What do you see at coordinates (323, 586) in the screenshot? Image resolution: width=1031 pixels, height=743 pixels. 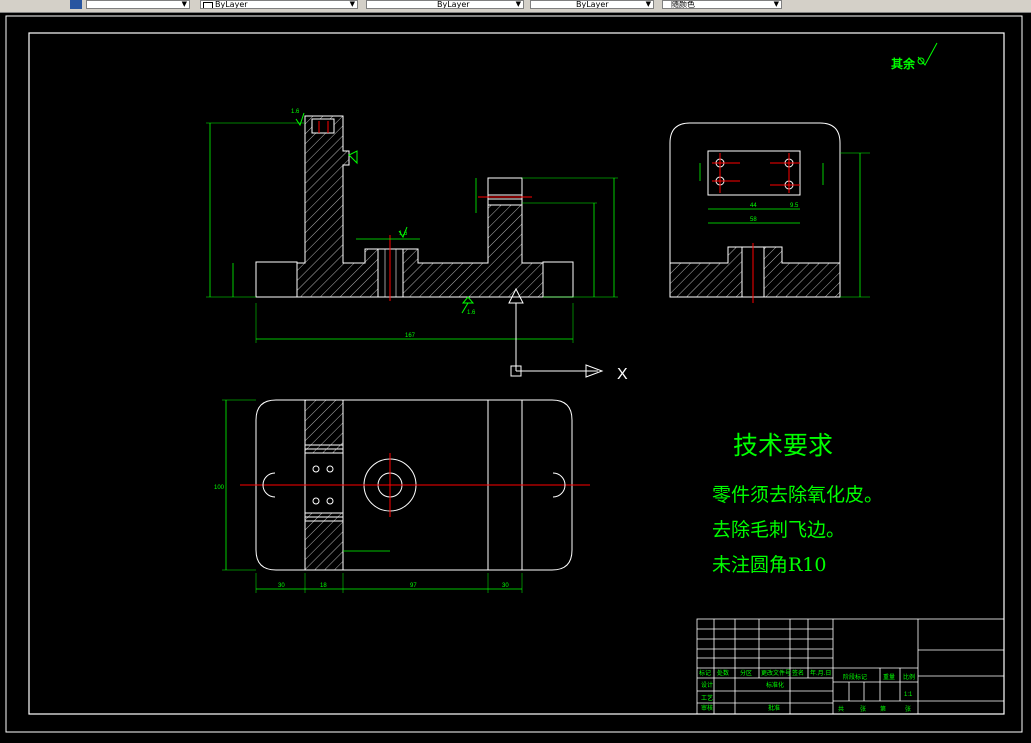 I see `svg-text: 18` at bounding box center [323, 586].